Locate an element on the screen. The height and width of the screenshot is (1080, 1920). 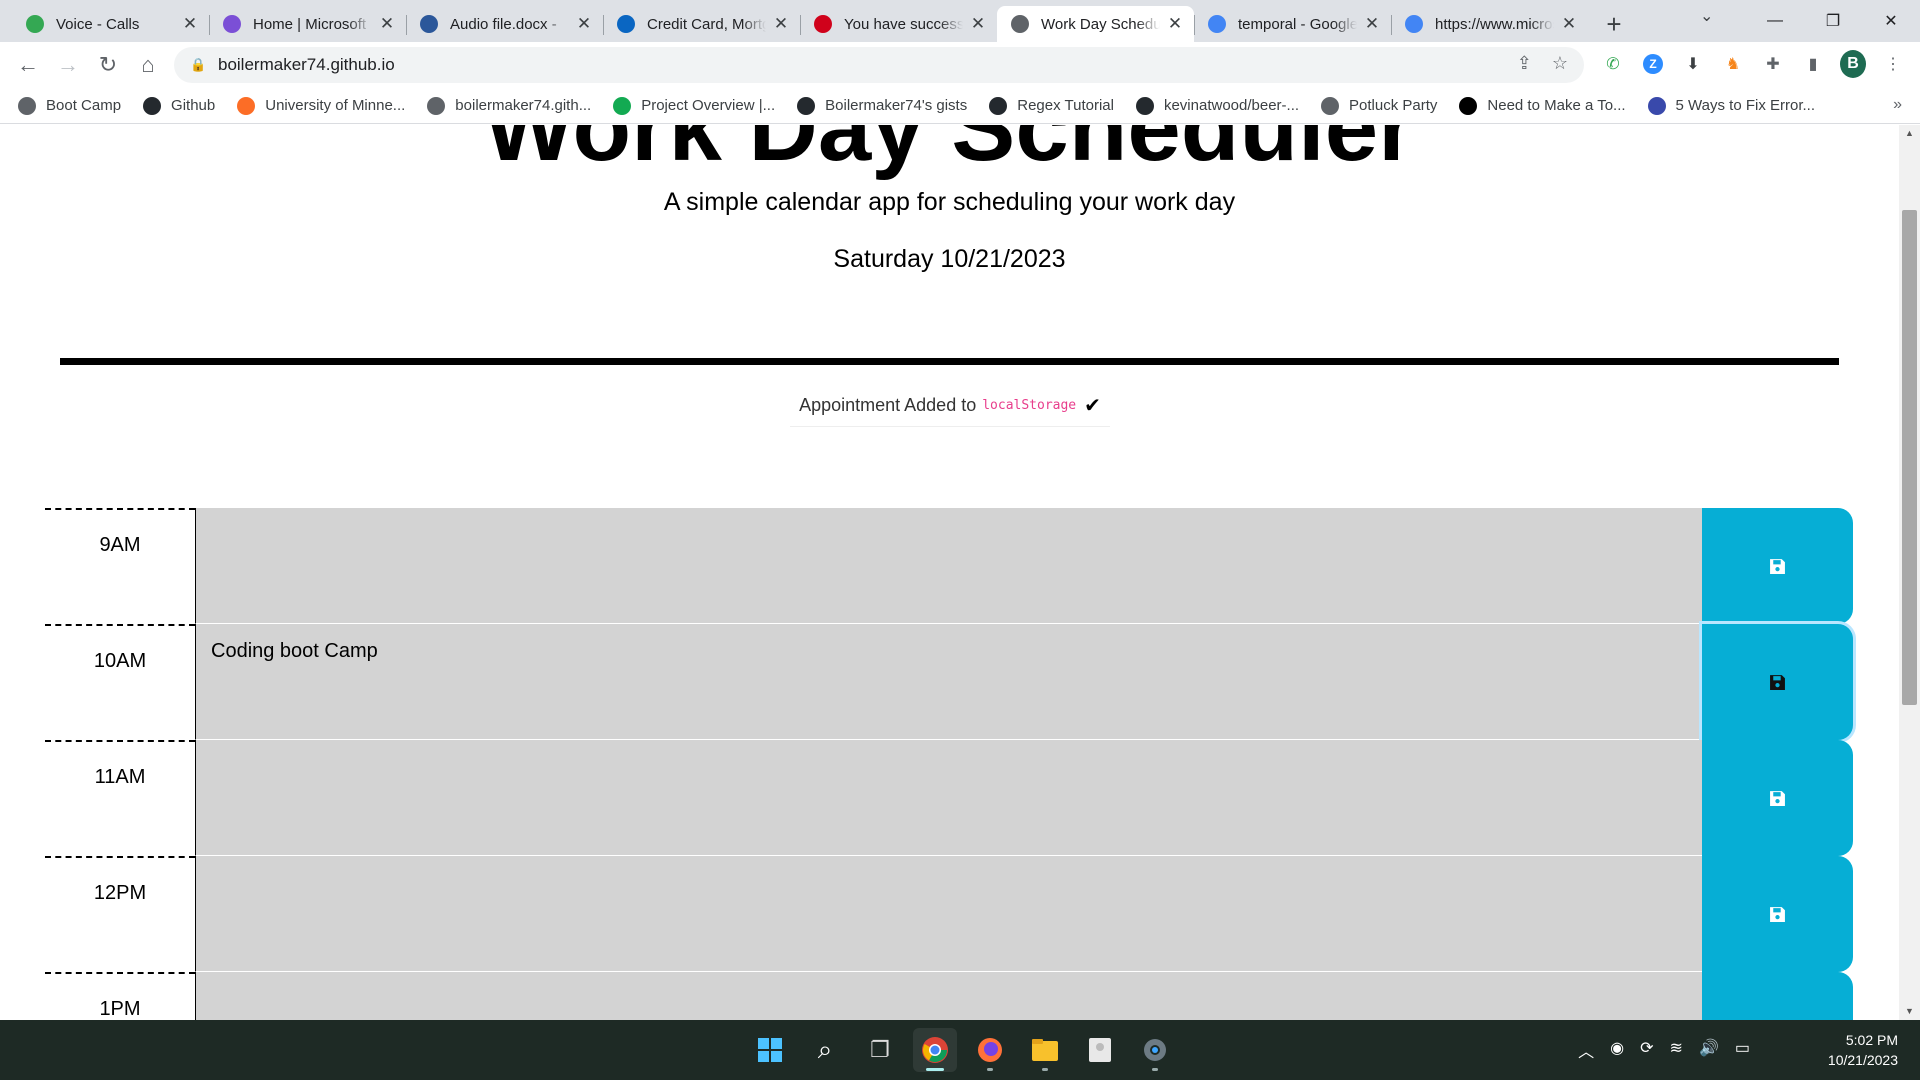
restore-button: ❐ is located at coordinates (1833, 21).